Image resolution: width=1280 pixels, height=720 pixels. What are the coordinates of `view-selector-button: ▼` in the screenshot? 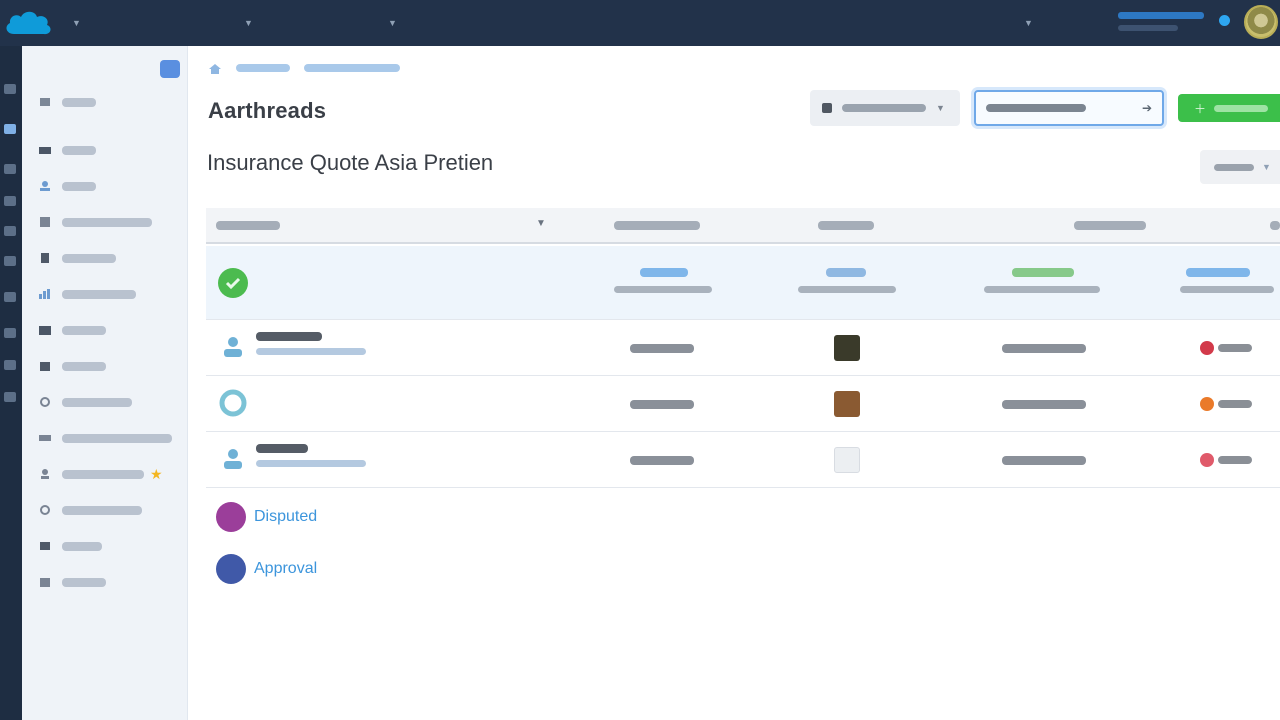 It's located at (885, 108).